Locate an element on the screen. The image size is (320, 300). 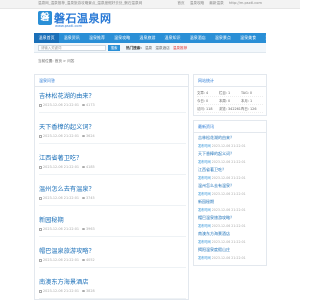
qa-item-meta: 2023-12-06 21:22:01 3828 is located at coordinates (112, 291).